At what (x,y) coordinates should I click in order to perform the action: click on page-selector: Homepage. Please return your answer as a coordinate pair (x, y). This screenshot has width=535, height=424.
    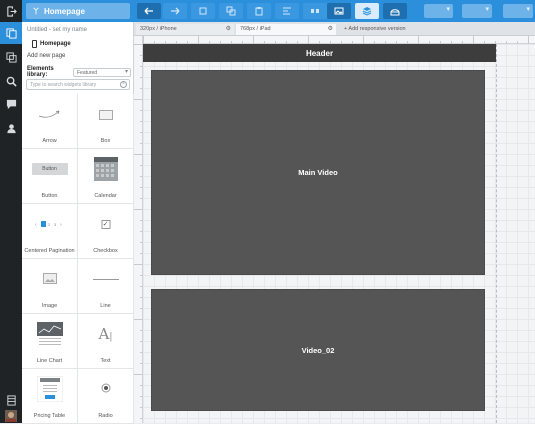
    Looking at the image, I should click on (78, 11).